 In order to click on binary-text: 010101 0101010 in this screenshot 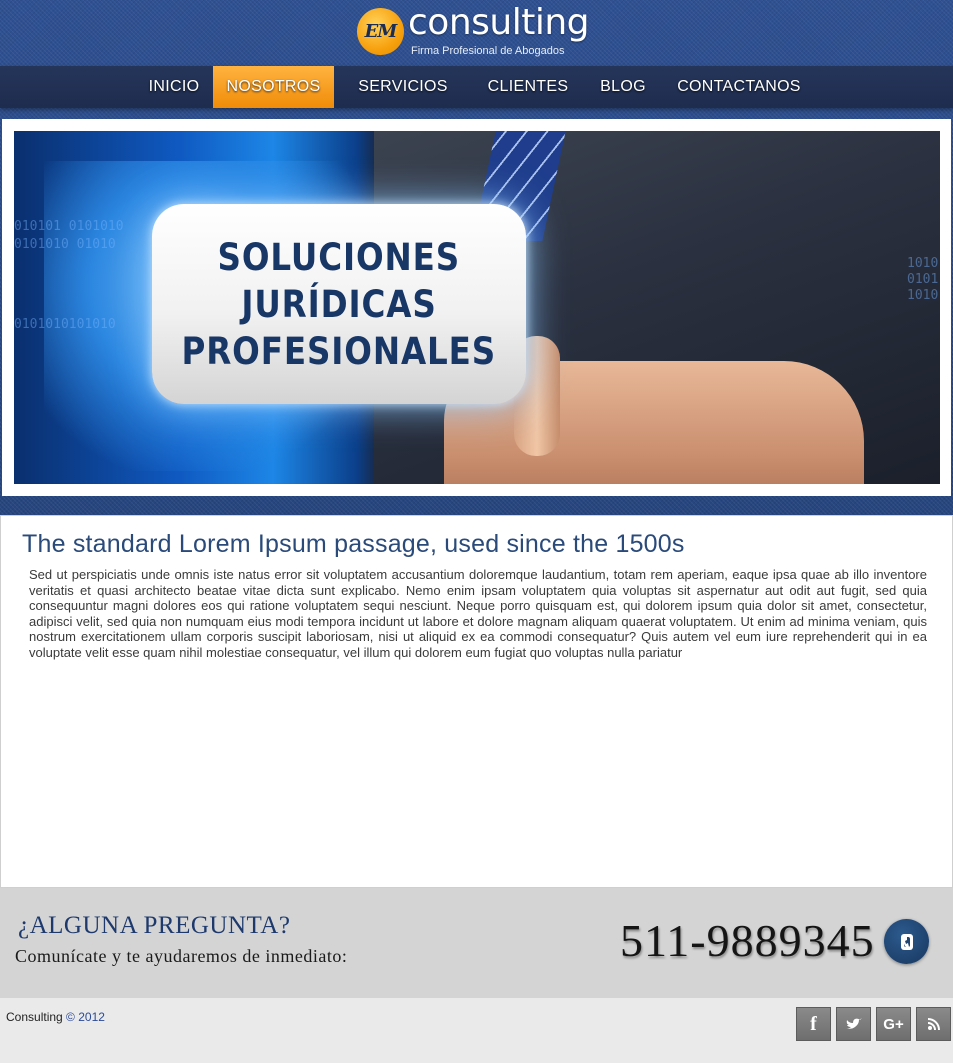, I will do `click(69, 226)`.